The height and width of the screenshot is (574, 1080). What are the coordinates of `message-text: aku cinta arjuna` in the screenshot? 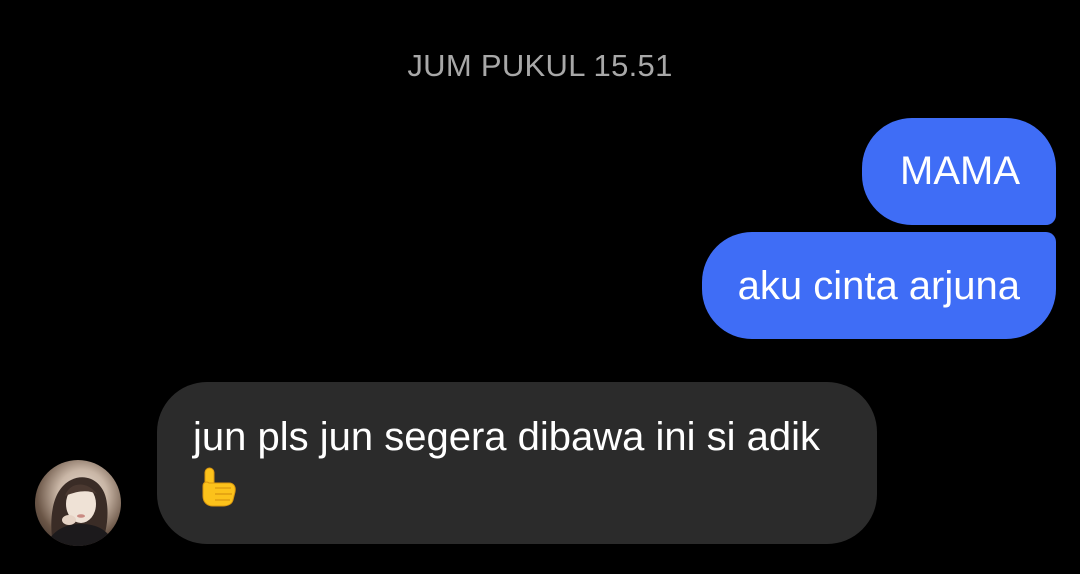 It's located at (878, 286).